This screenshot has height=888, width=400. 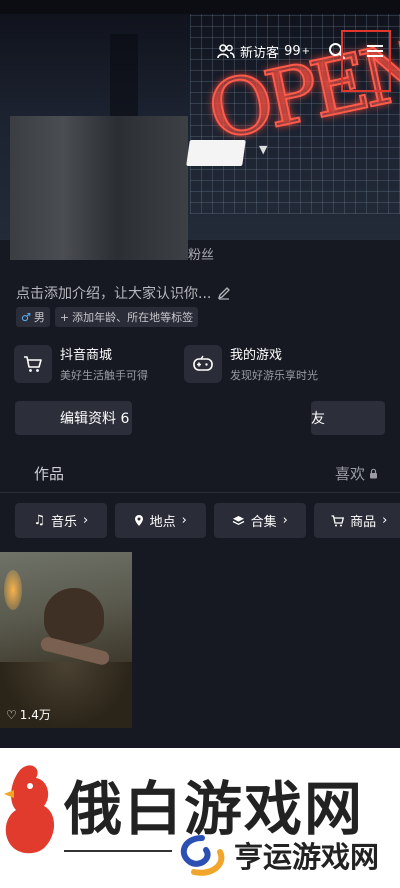 What do you see at coordinates (104, 375) in the screenshot?
I see `service-subtitle: 美好生活触手可得` at bounding box center [104, 375].